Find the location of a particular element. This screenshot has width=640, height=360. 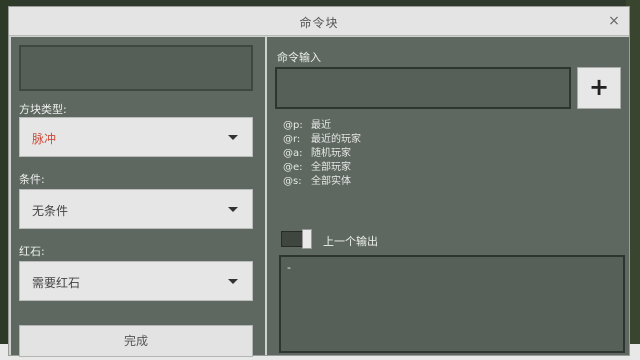

hint-item: @s: 全部实体 is located at coordinates (317, 181).